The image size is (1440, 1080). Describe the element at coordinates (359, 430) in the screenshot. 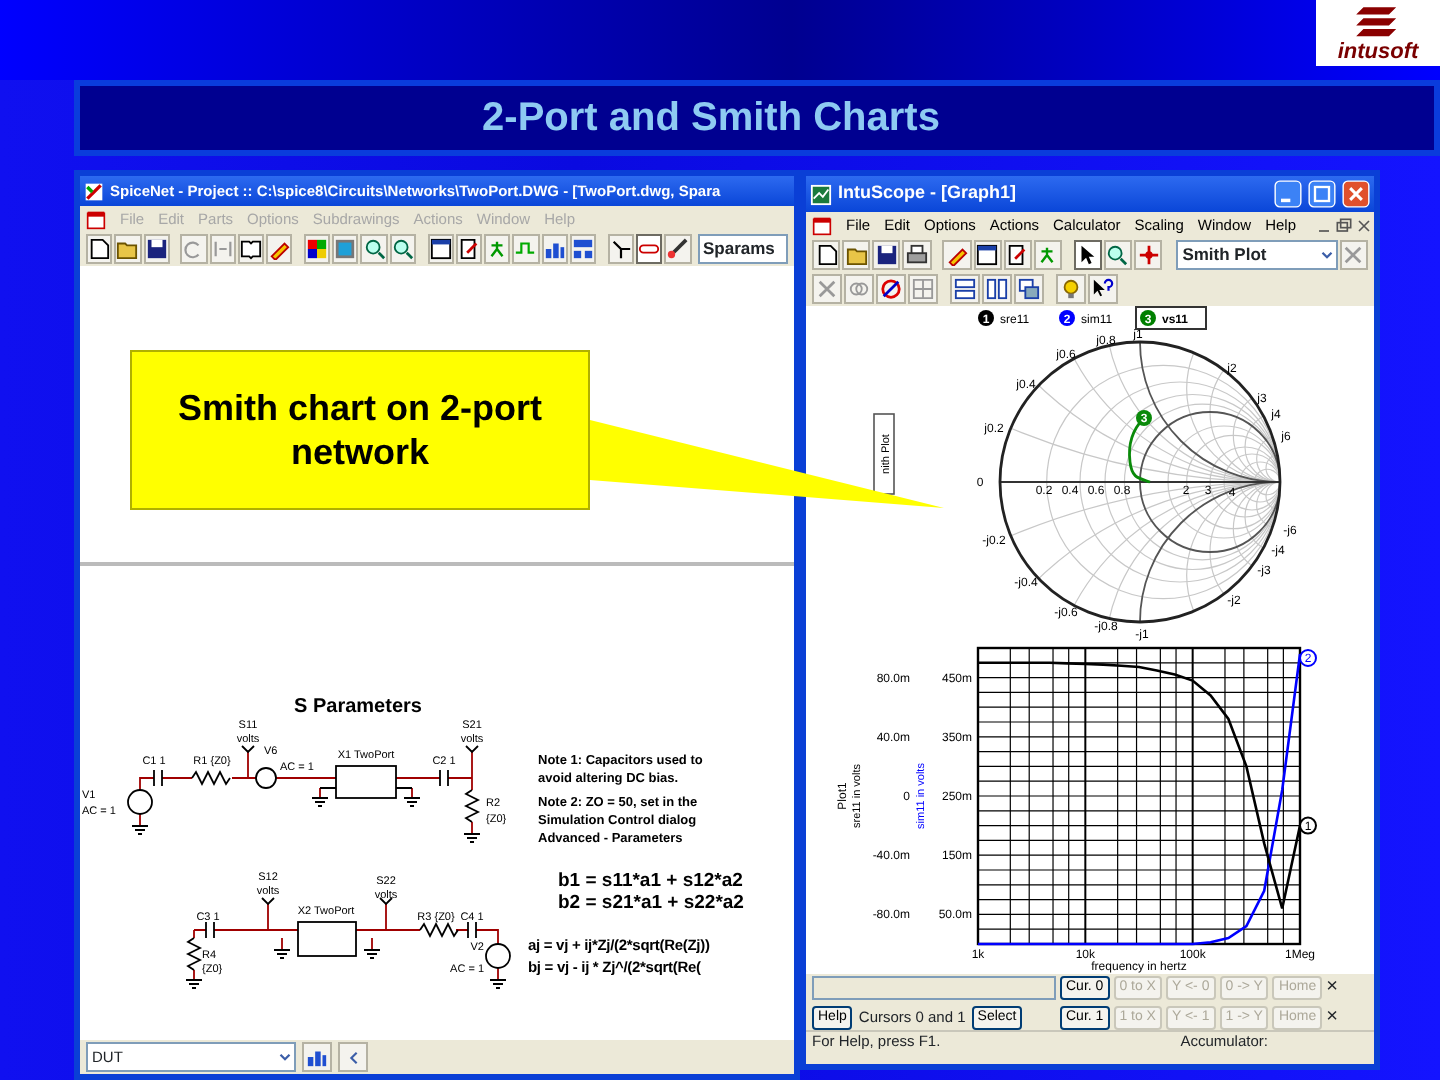

I see `callout-text: Smith chart on 2-port network` at that location.